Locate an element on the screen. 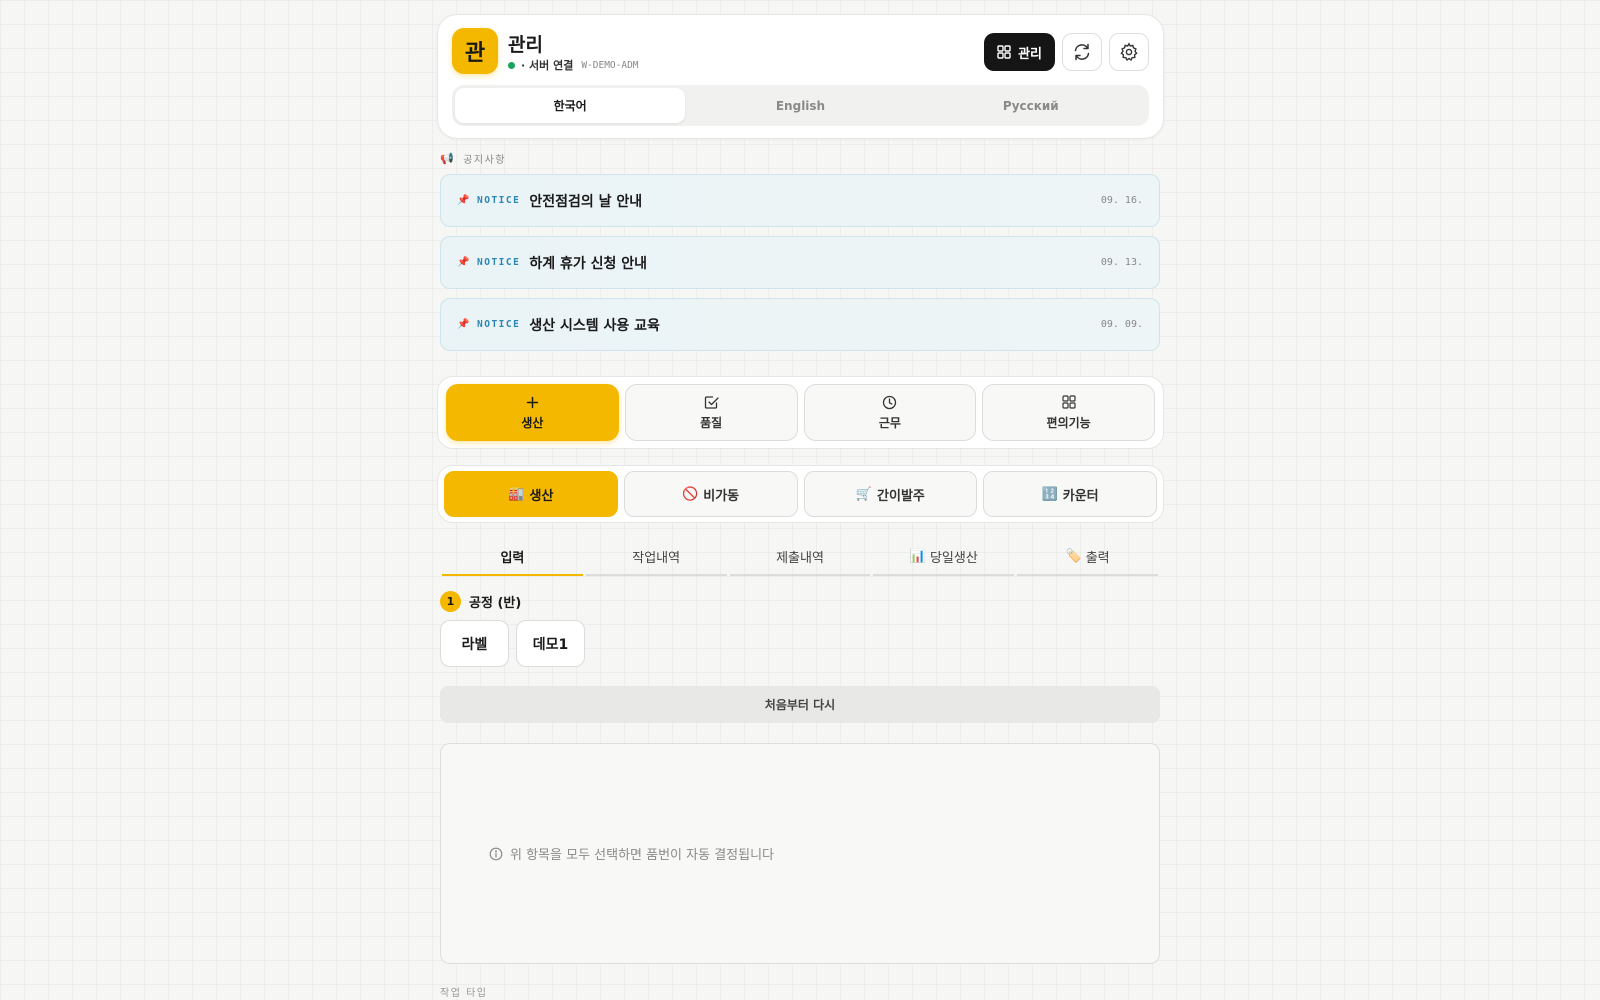 This screenshot has height=1000, width=1600. admin-button: 관리 is located at coordinates (1019, 52).